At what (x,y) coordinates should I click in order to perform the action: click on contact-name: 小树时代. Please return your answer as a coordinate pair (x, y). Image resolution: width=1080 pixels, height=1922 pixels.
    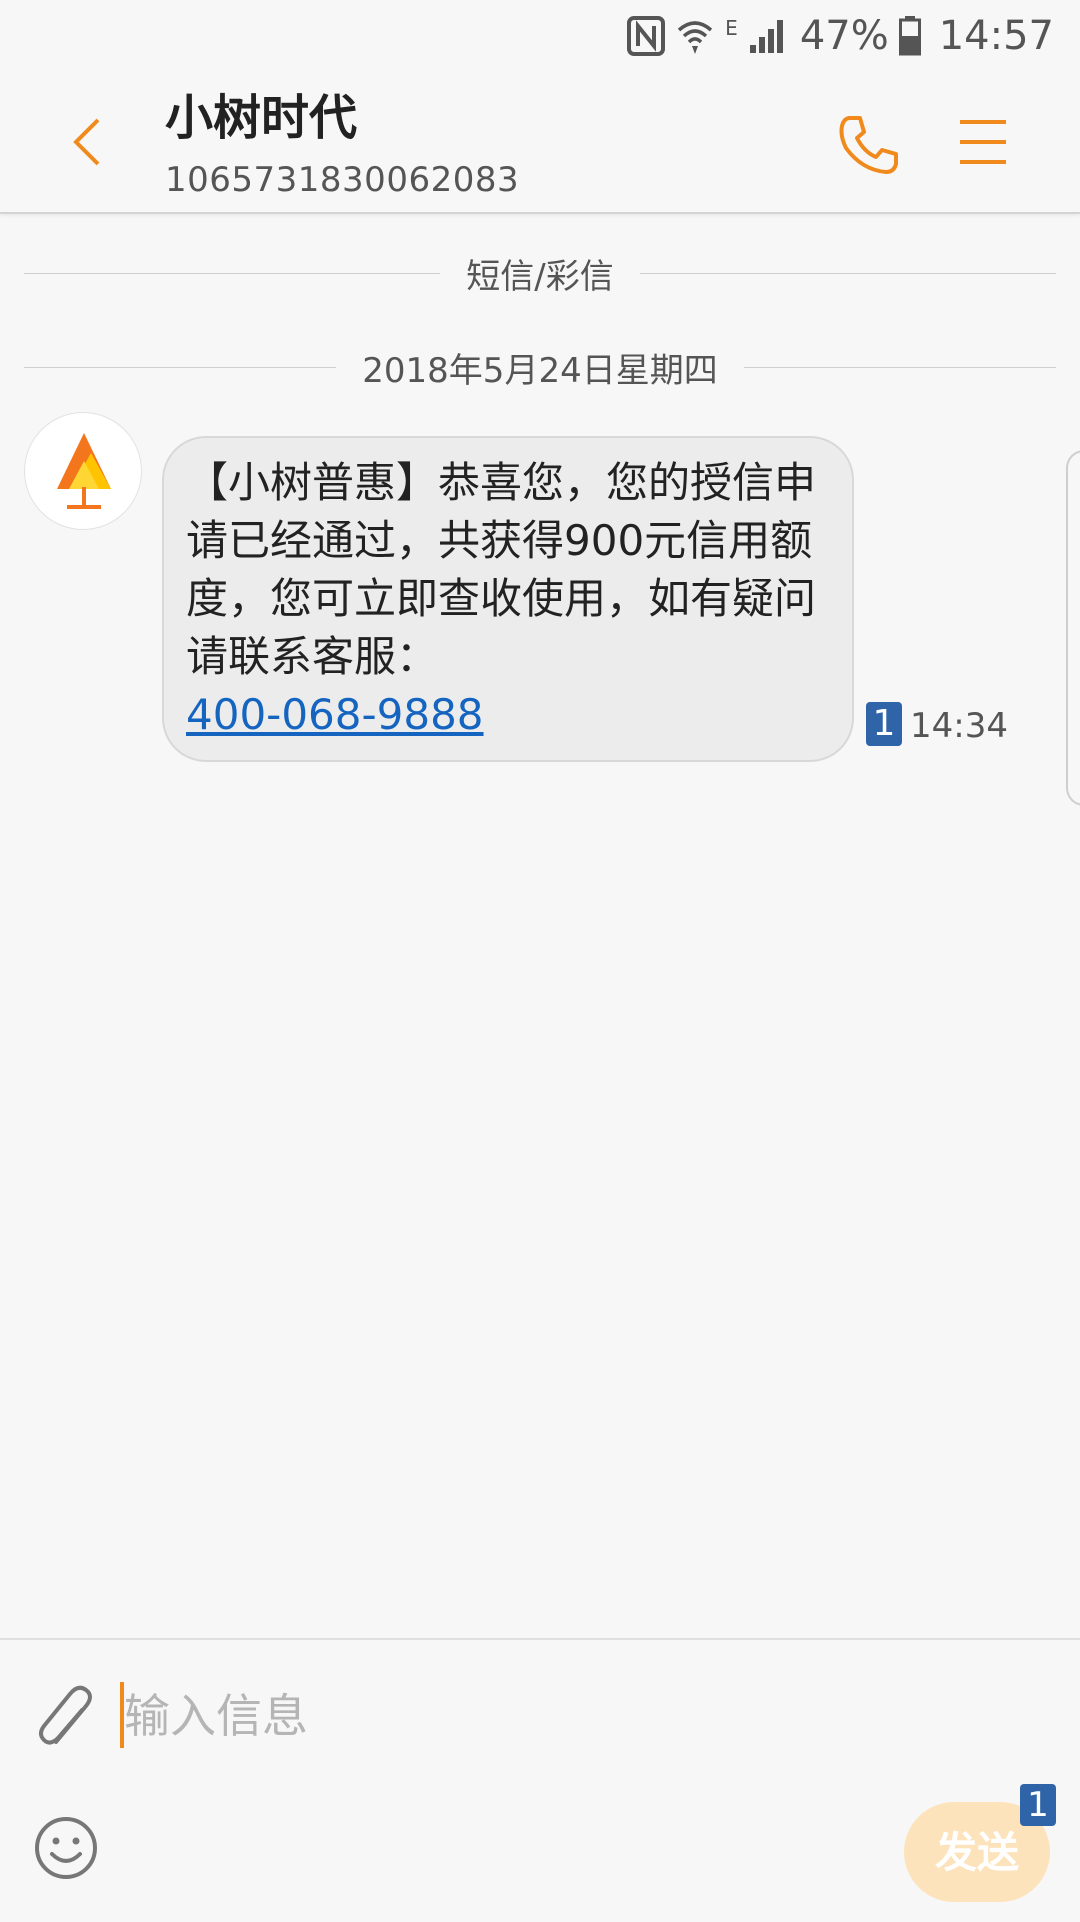
    Looking at the image, I should click on (261, 118).